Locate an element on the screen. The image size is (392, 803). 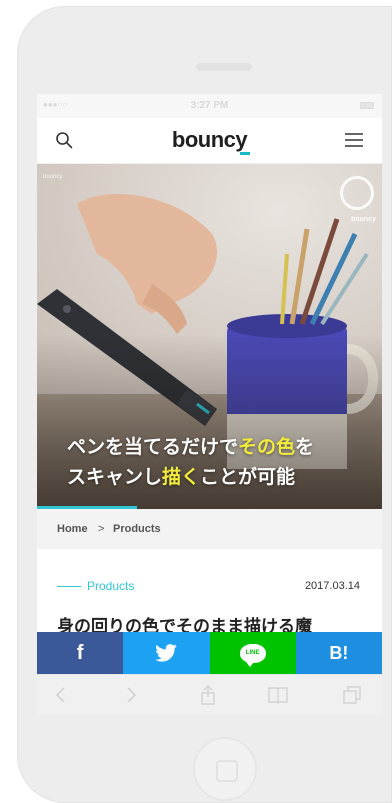
facebook-share-button: f is located at coordinates (80, 653).